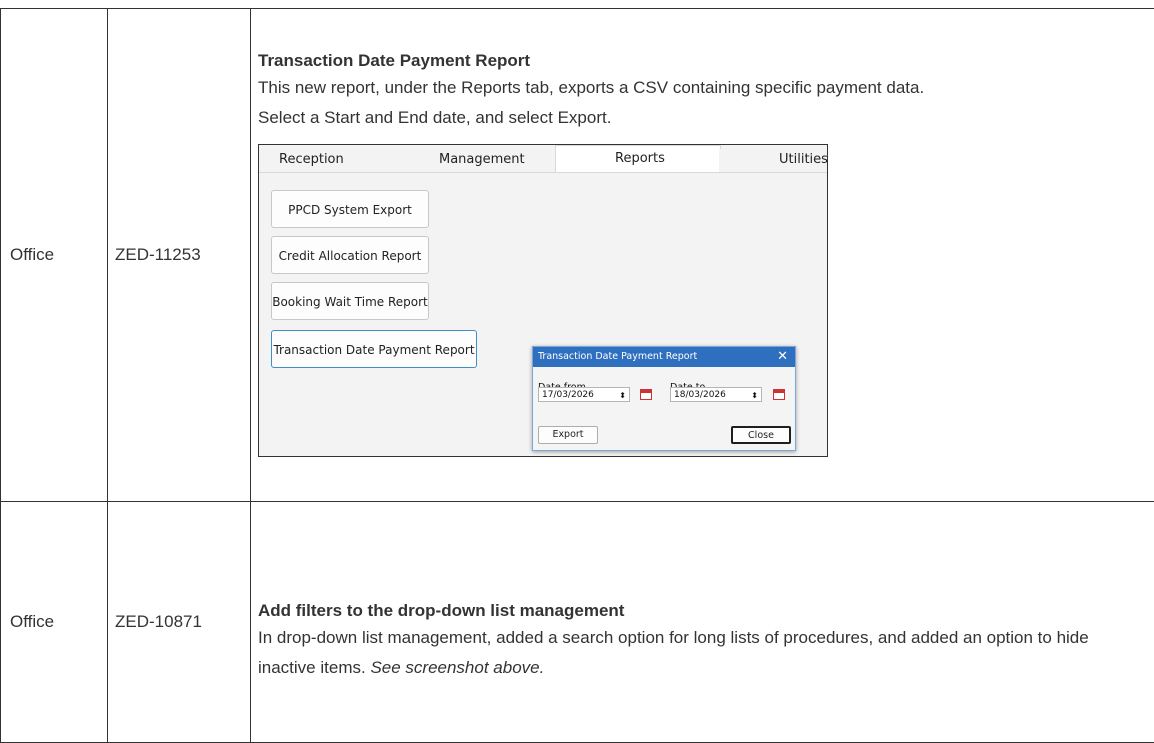  I want to click on tab-label: Reception, so click(311, 159).